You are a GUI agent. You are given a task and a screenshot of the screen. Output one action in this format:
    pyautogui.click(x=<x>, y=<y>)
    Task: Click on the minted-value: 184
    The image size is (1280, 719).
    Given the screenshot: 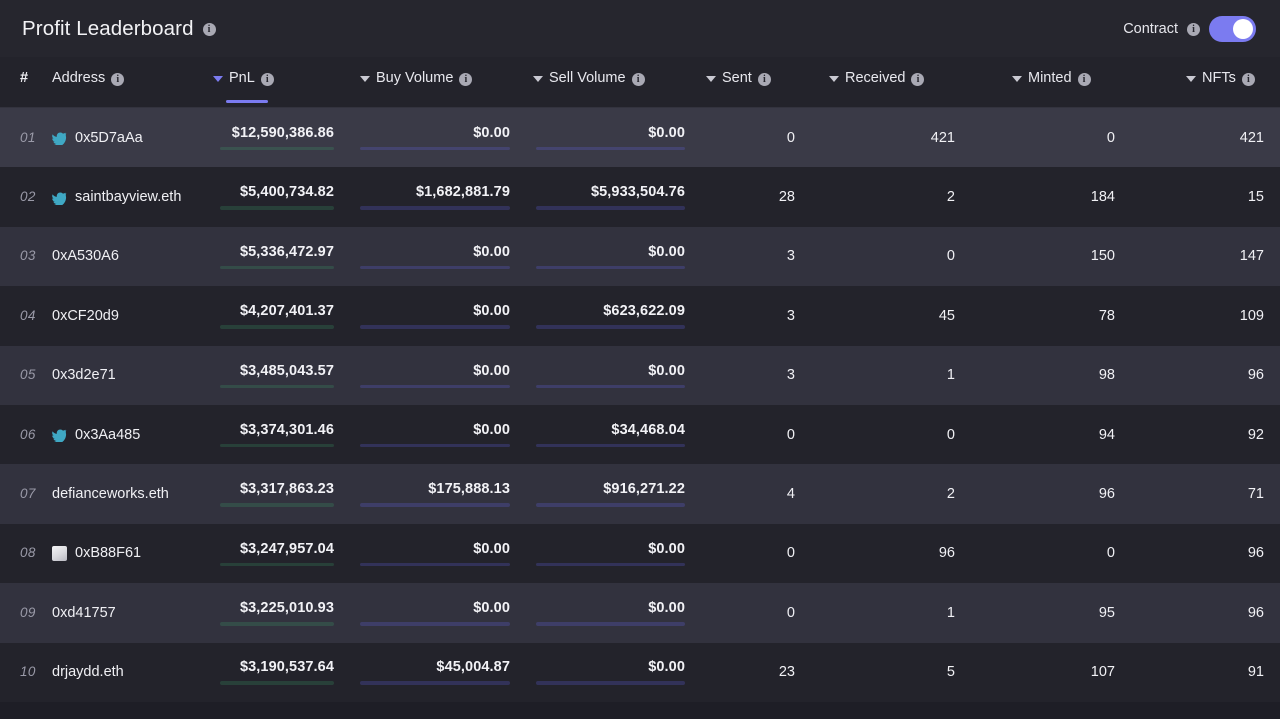 What is the action you would take?
    pyautogui.click(x=1102, y=197)
    